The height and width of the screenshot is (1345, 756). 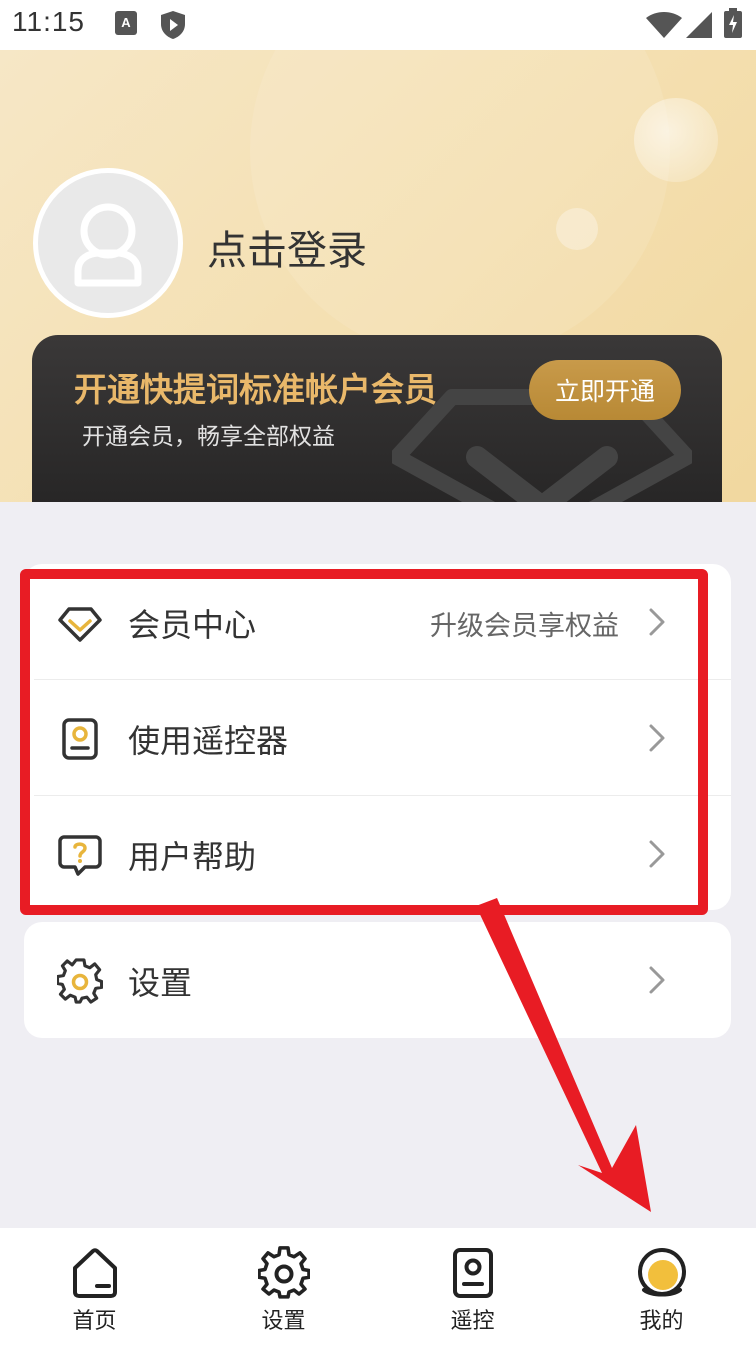 I want to click on tab-settings: 设置, so click(x=283, y=1286).